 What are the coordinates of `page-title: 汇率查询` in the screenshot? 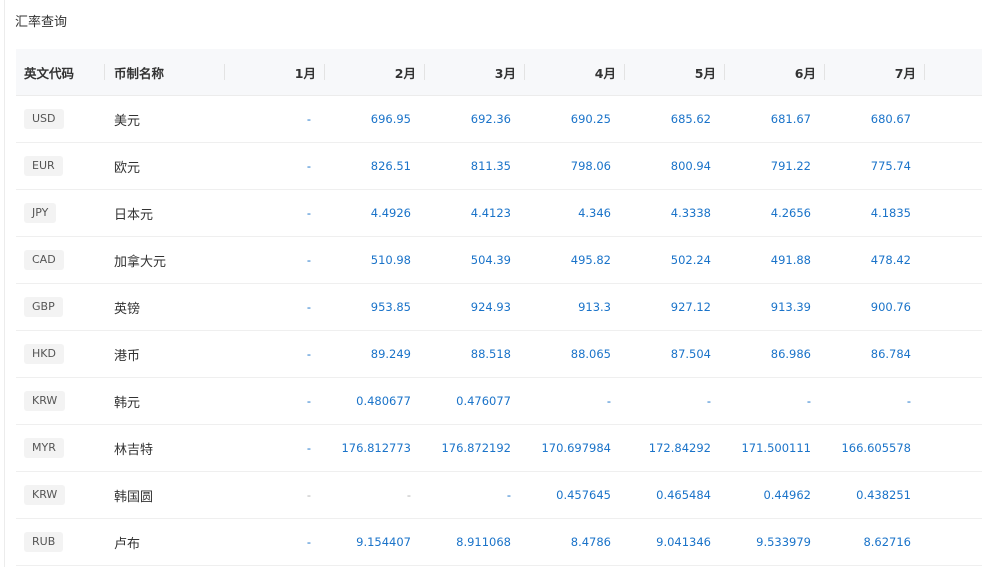 It's located at (41, 22).